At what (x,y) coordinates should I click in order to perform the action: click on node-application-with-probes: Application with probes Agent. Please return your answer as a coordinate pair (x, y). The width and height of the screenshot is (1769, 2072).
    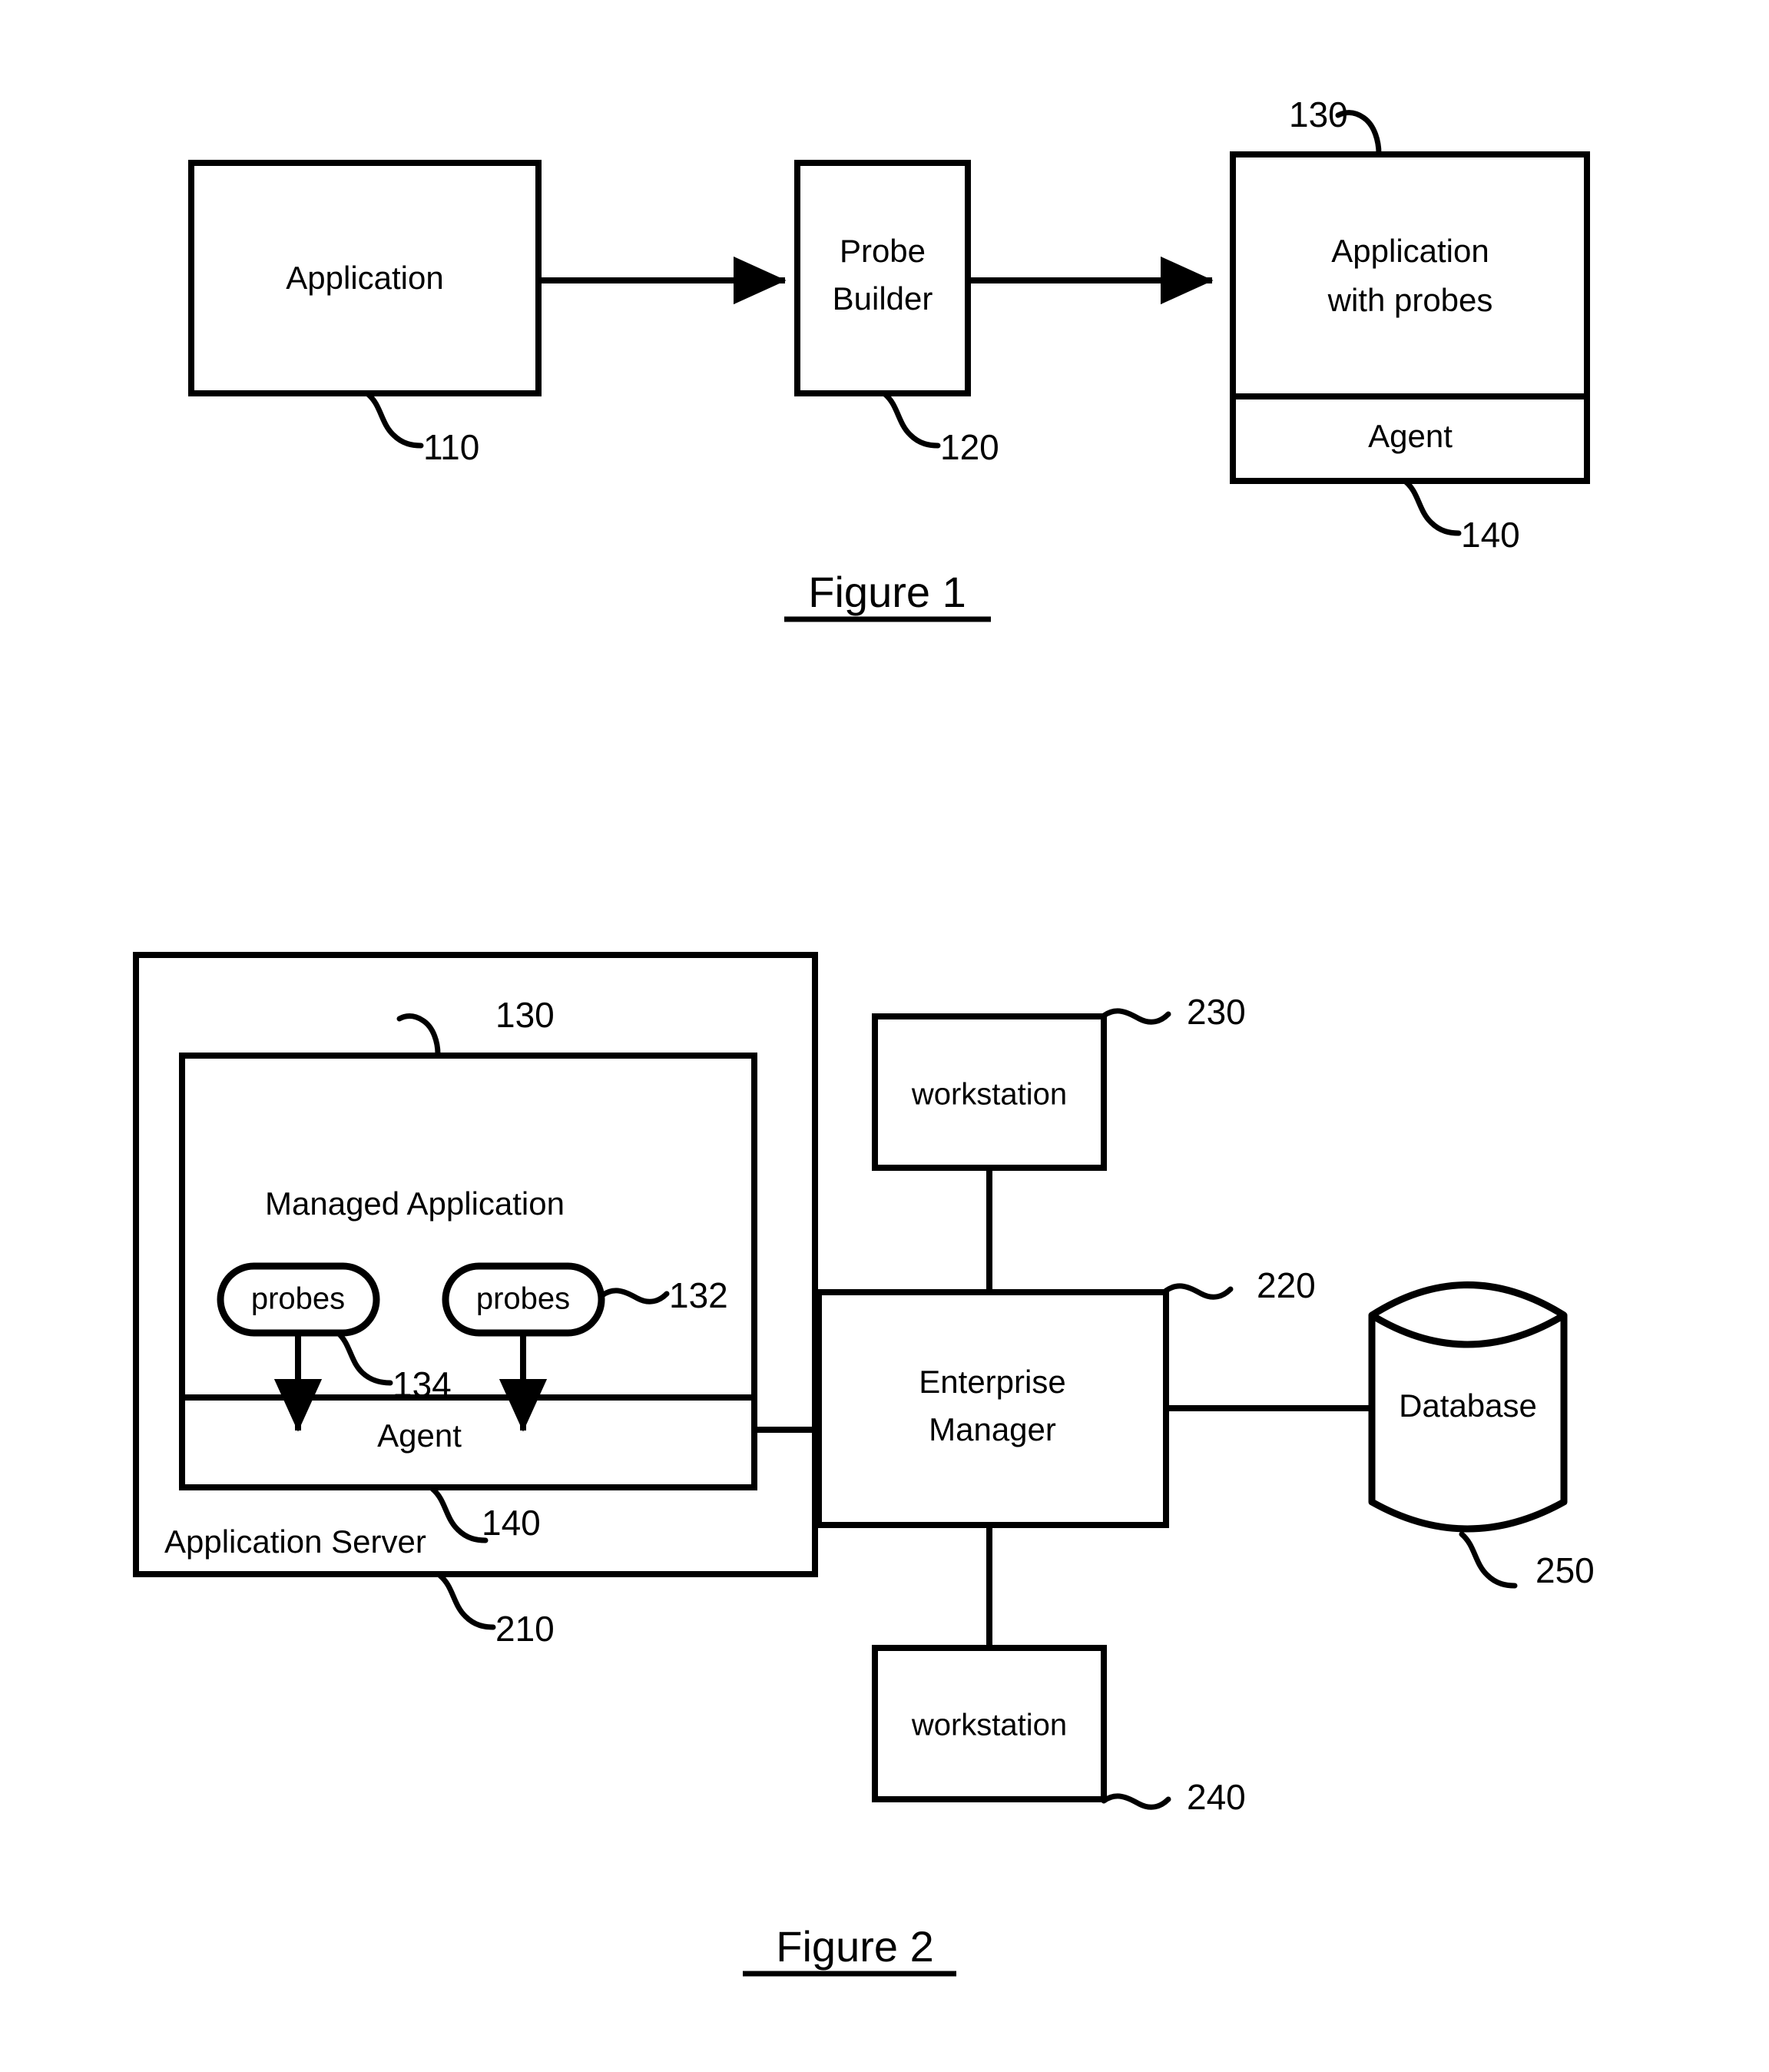
    Looking at the image, I should click on (1410, 317).